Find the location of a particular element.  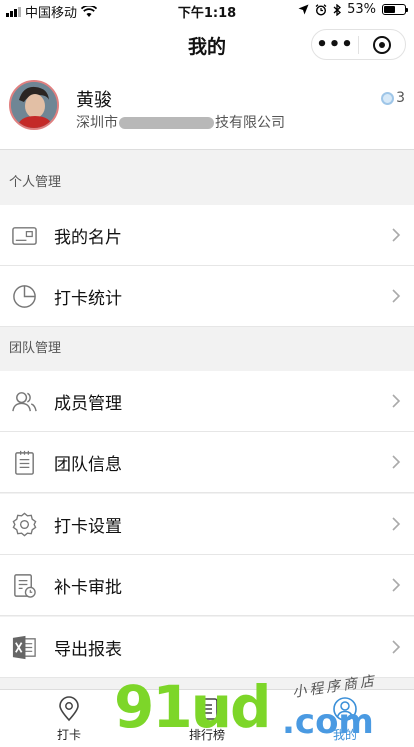

redacted-blur is located at coordinates (166, 123).